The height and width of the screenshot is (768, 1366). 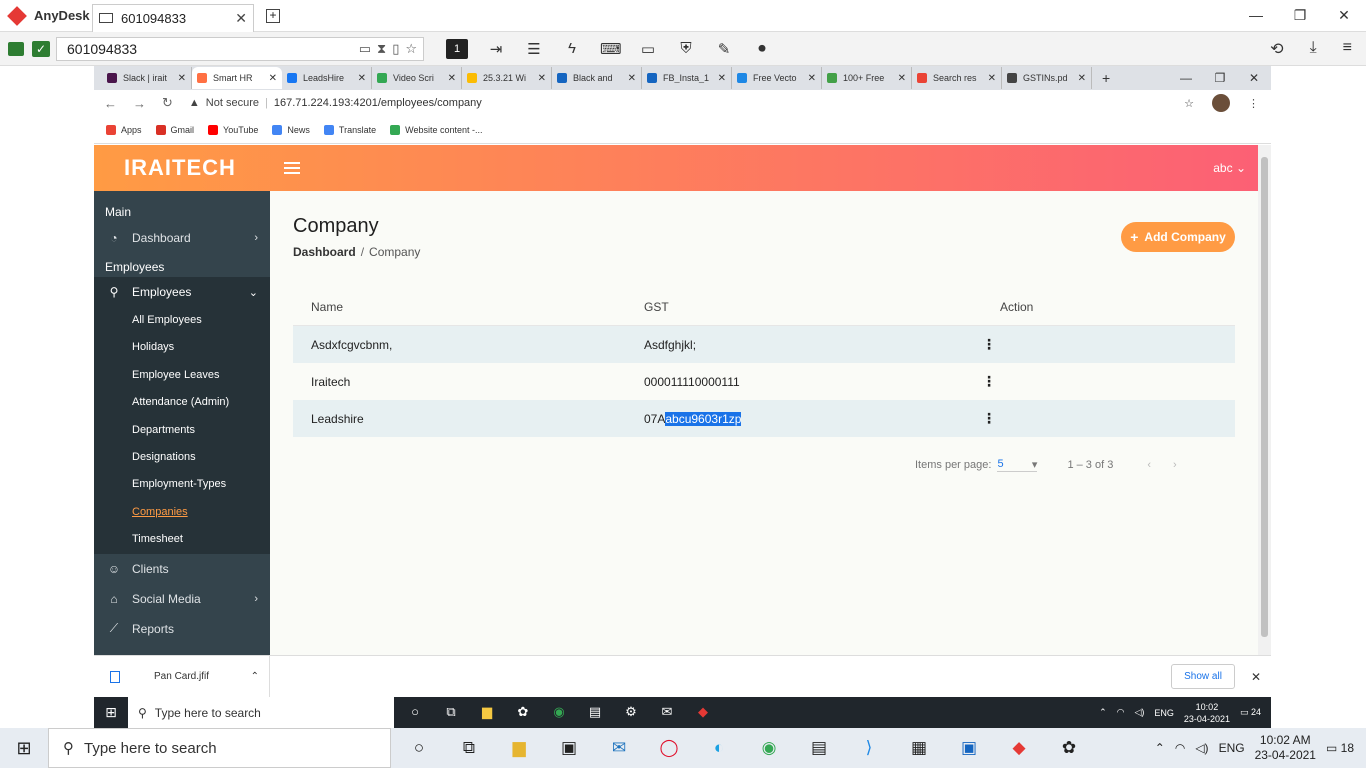 What do you see at coordinates (1180, 748) in the screenshot?
I see `wifi-icon: ◠` at bounding box center [1180, 748].